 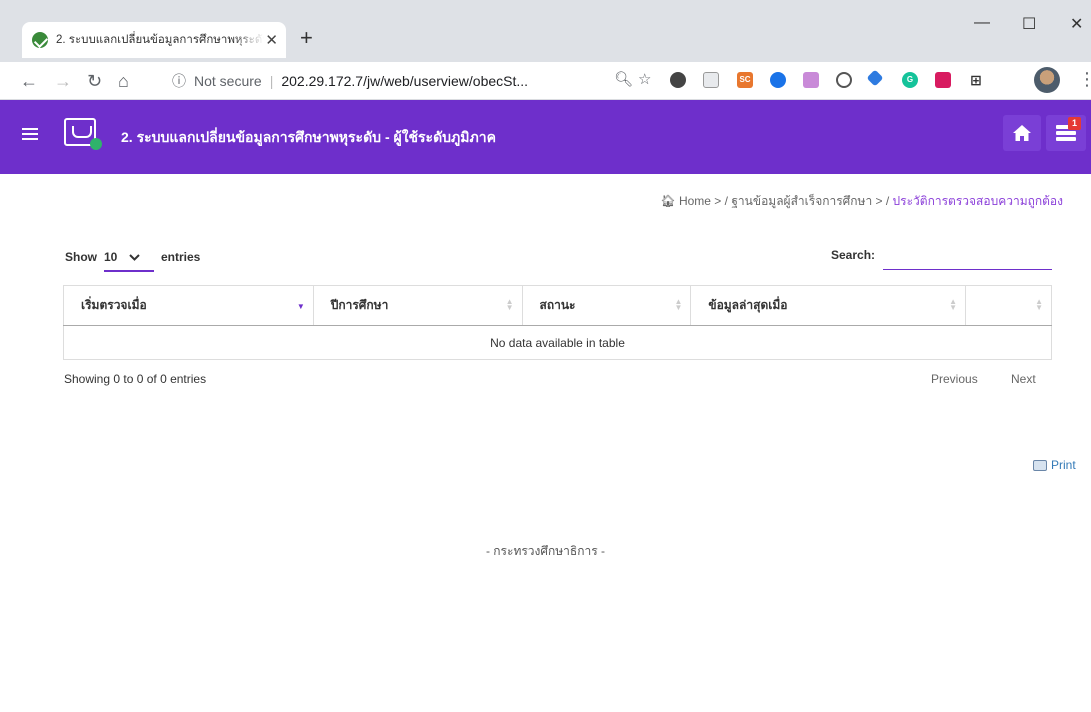 I want to click on show-label: Show, so click(x=81, y=257).